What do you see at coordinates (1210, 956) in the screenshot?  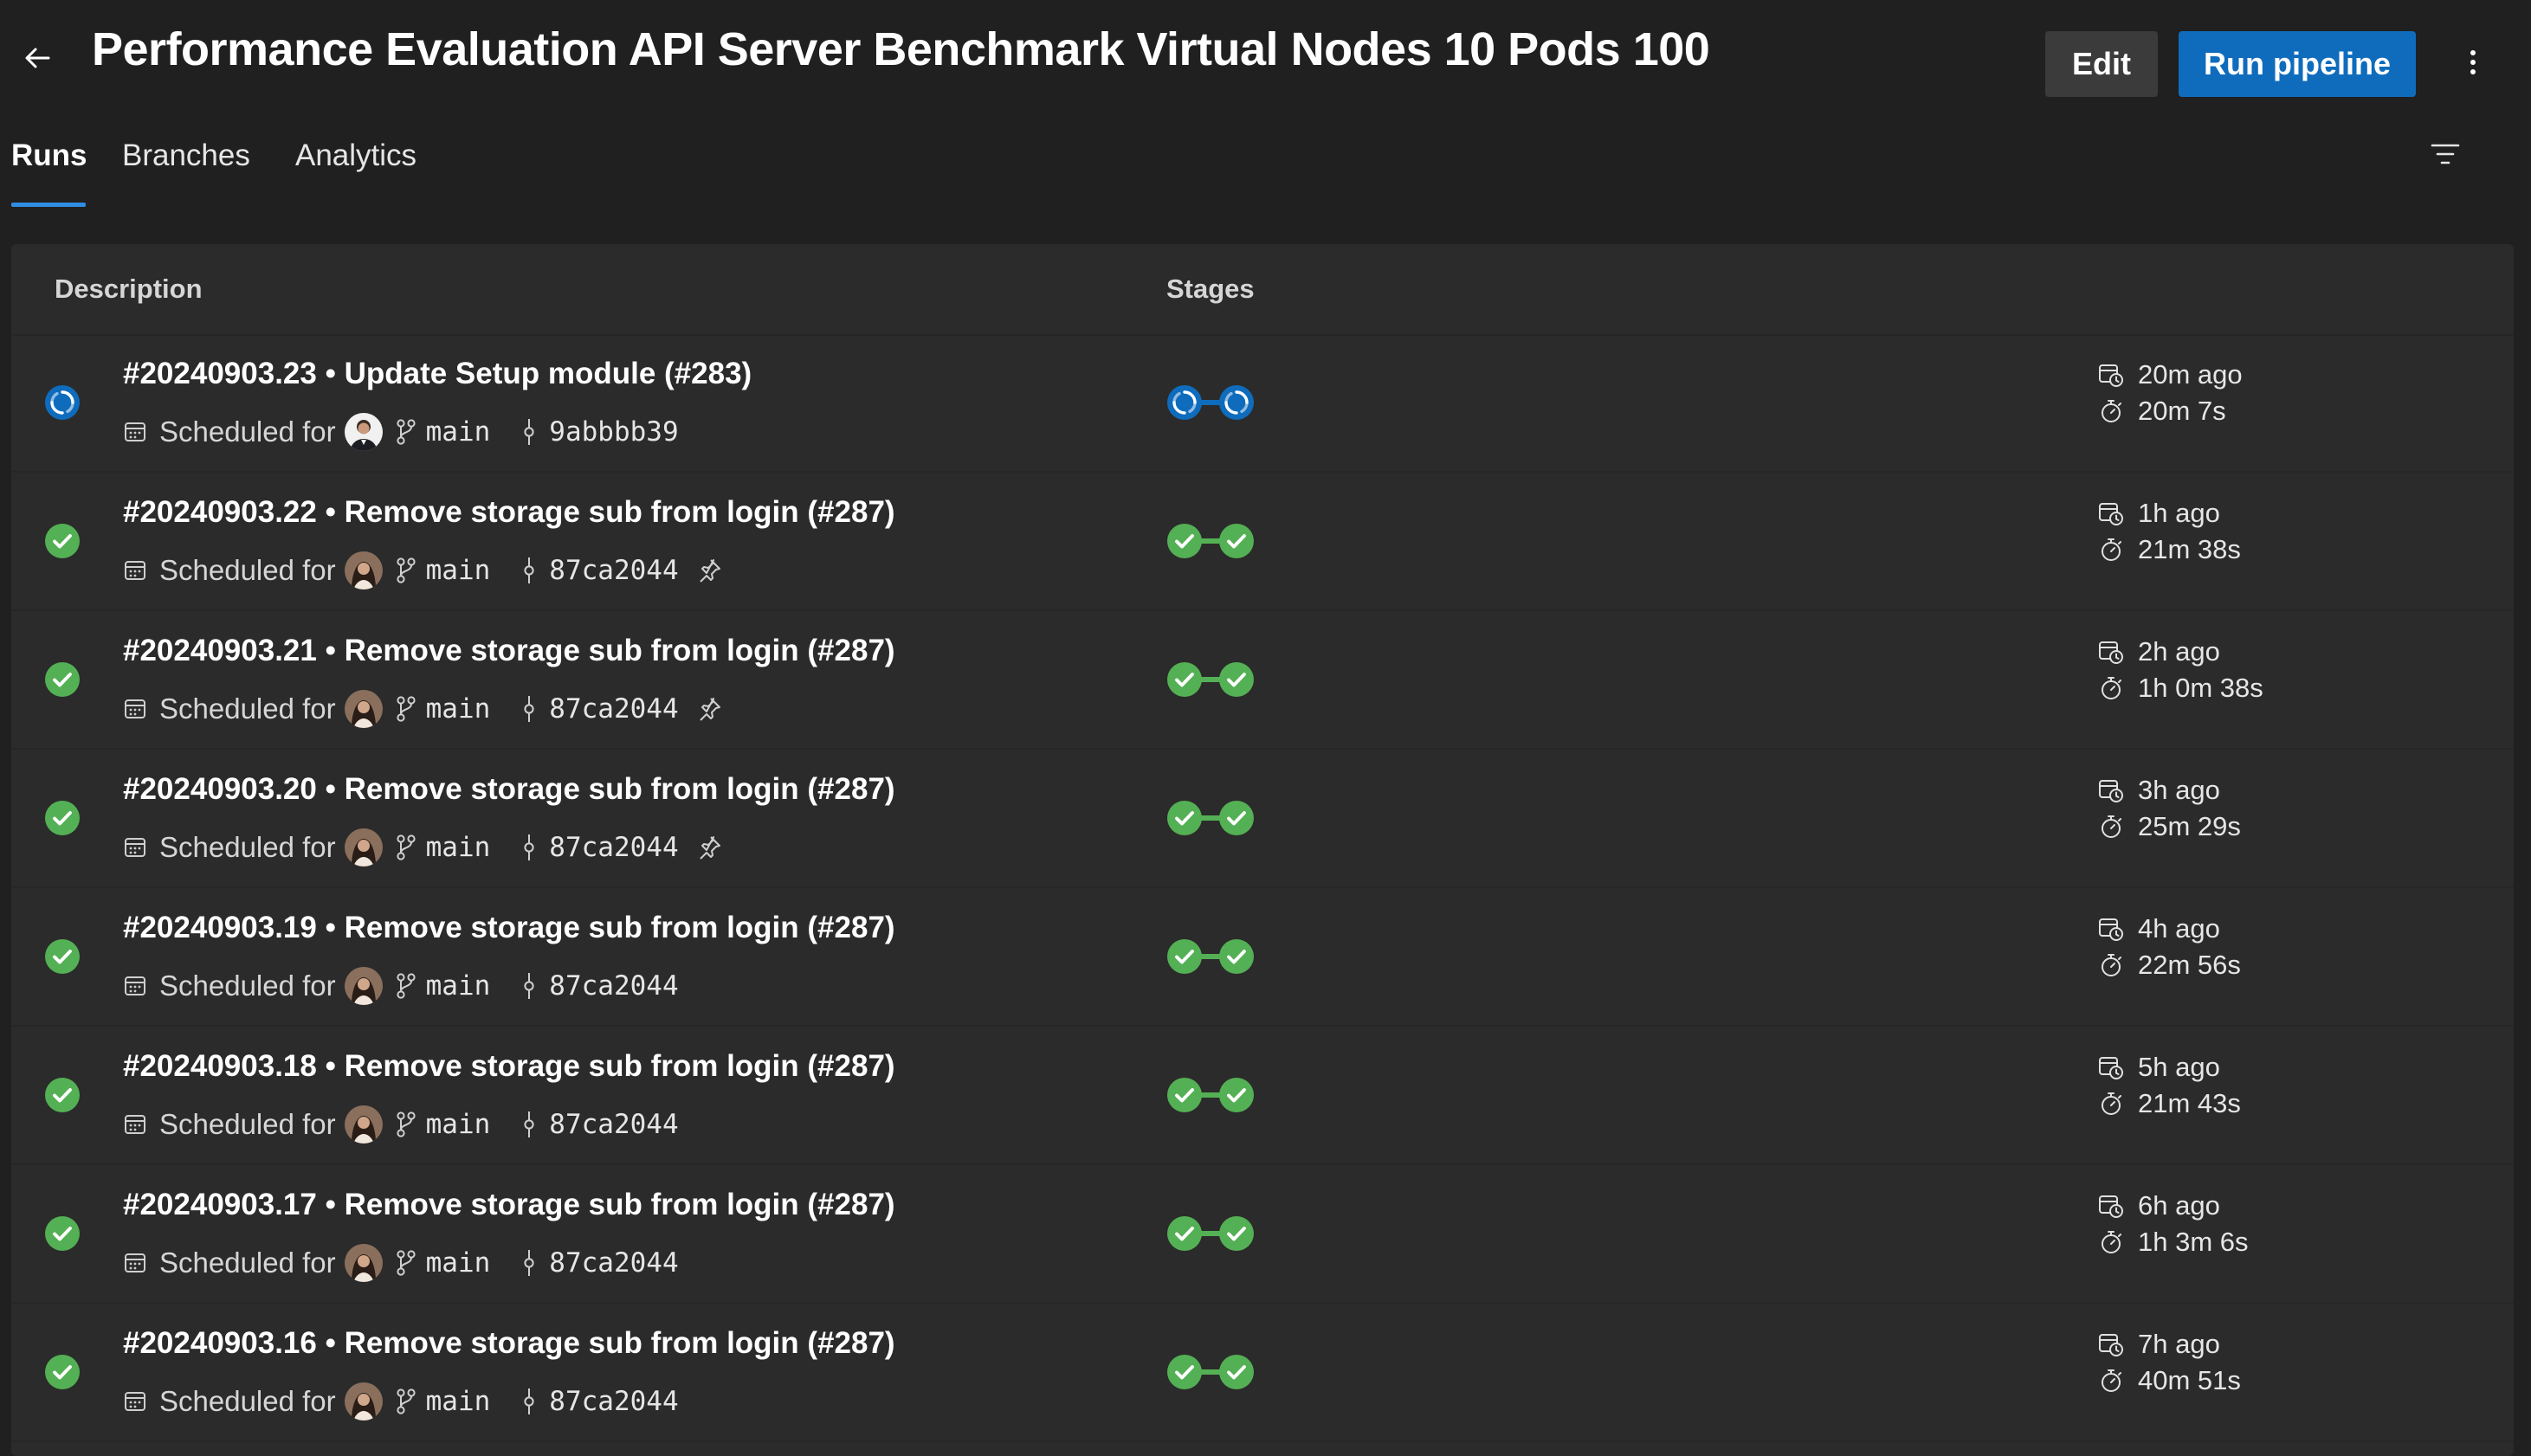 I see `stages-indicator` at bounding box center [1210, 956].